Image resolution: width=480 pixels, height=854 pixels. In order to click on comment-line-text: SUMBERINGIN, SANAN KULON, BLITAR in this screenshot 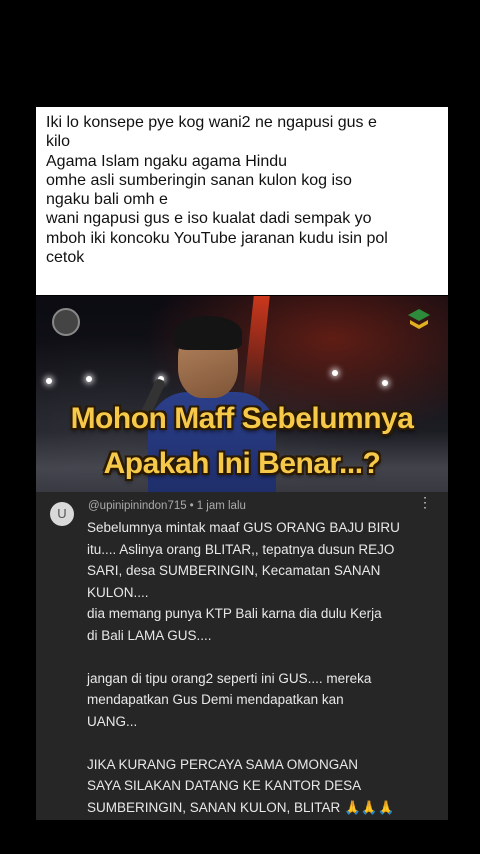, I will do `click(214, 807)`.